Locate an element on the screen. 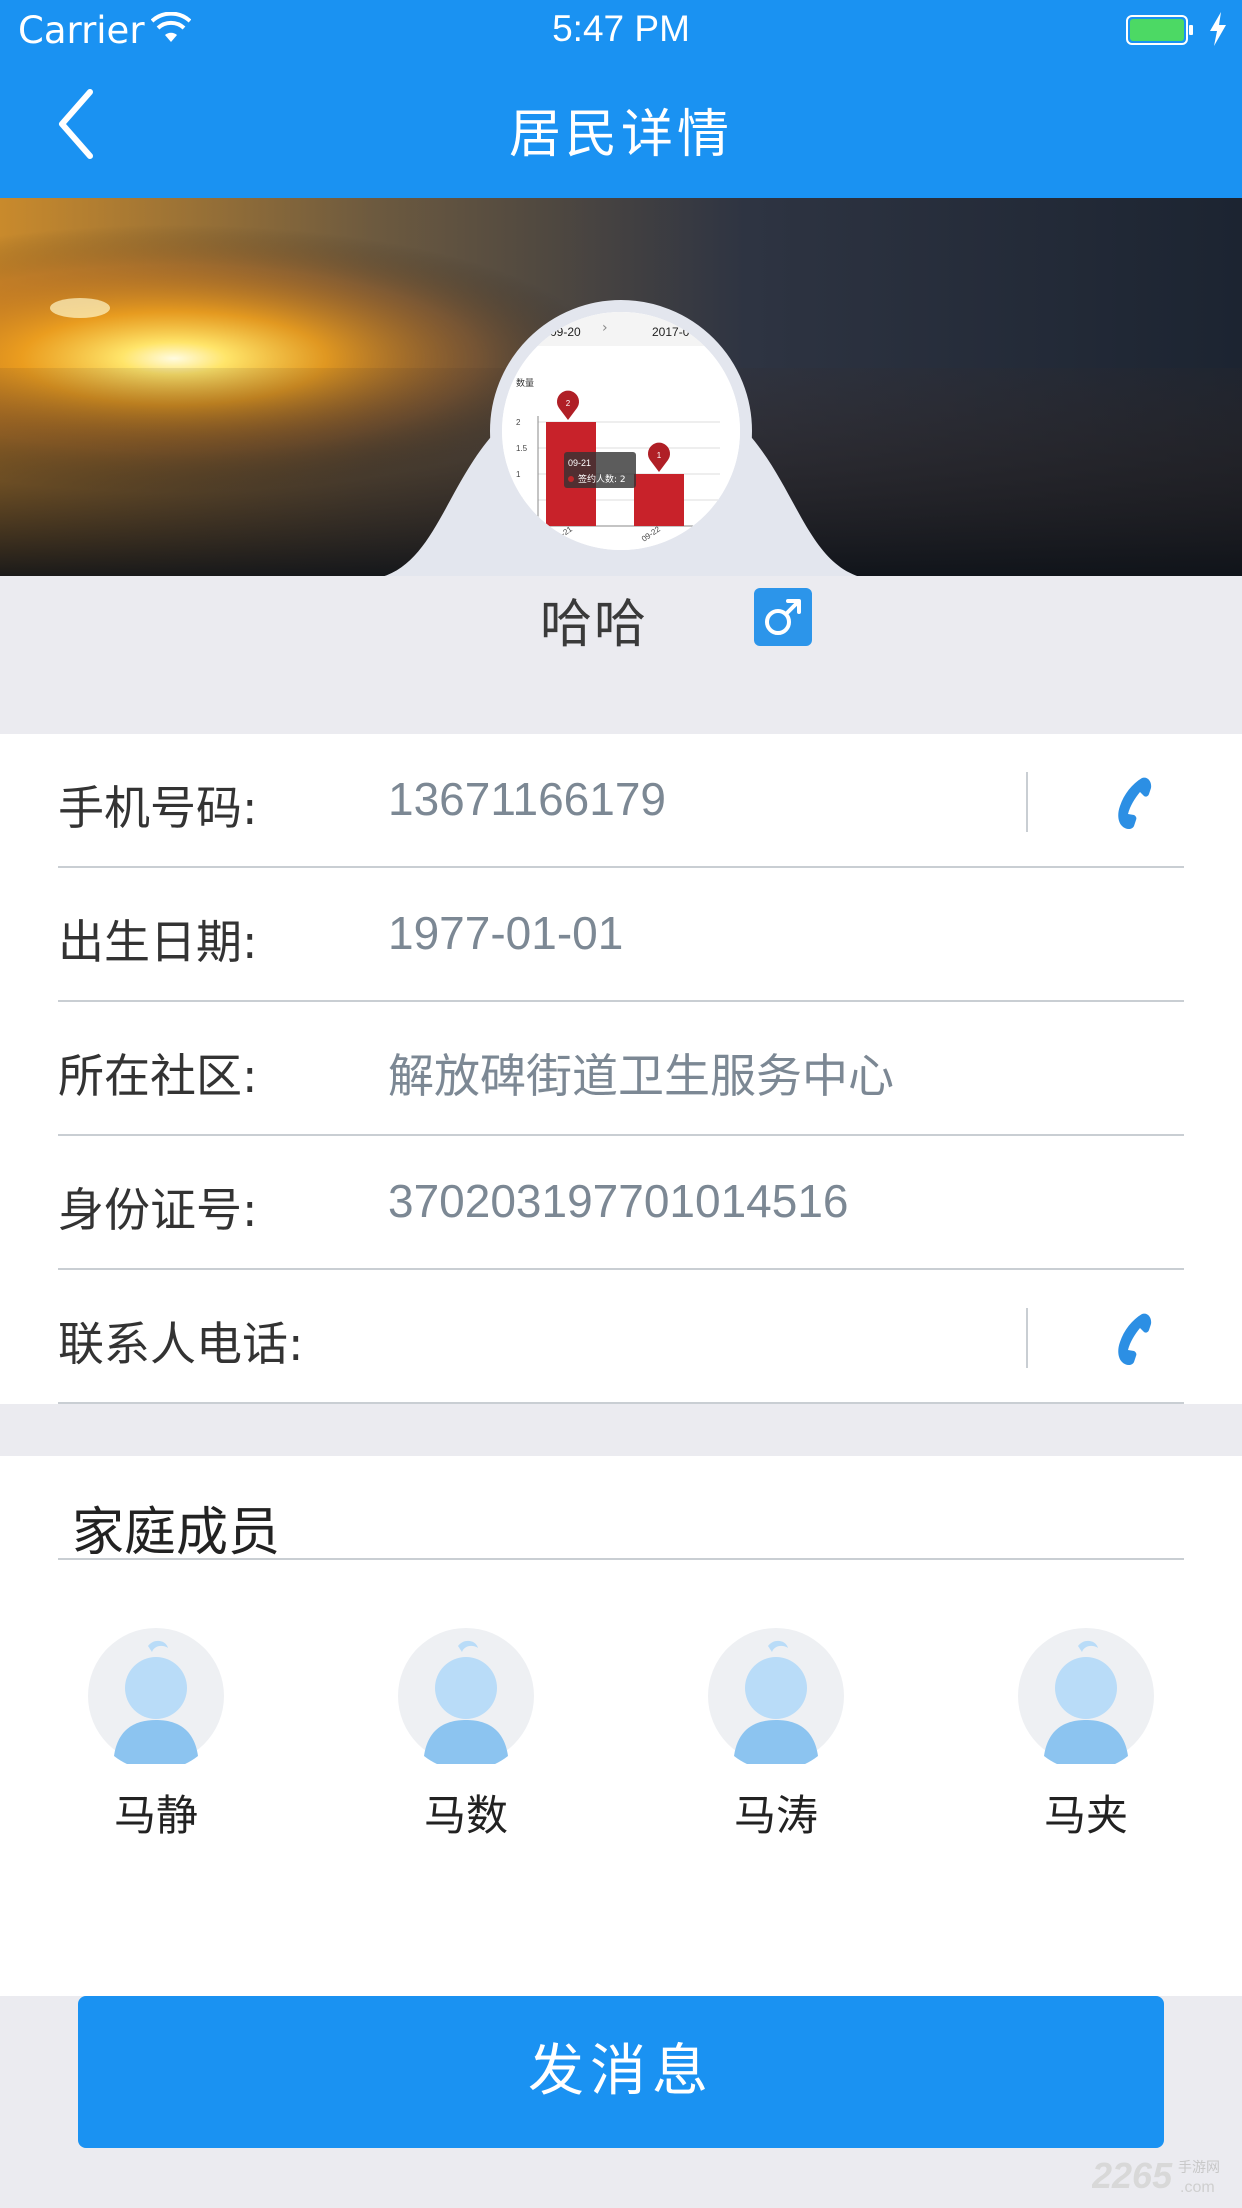 The width and height of the screenshot is (1242, 2208). family-member: 马夹 is located at coordinates (1086, 1738).